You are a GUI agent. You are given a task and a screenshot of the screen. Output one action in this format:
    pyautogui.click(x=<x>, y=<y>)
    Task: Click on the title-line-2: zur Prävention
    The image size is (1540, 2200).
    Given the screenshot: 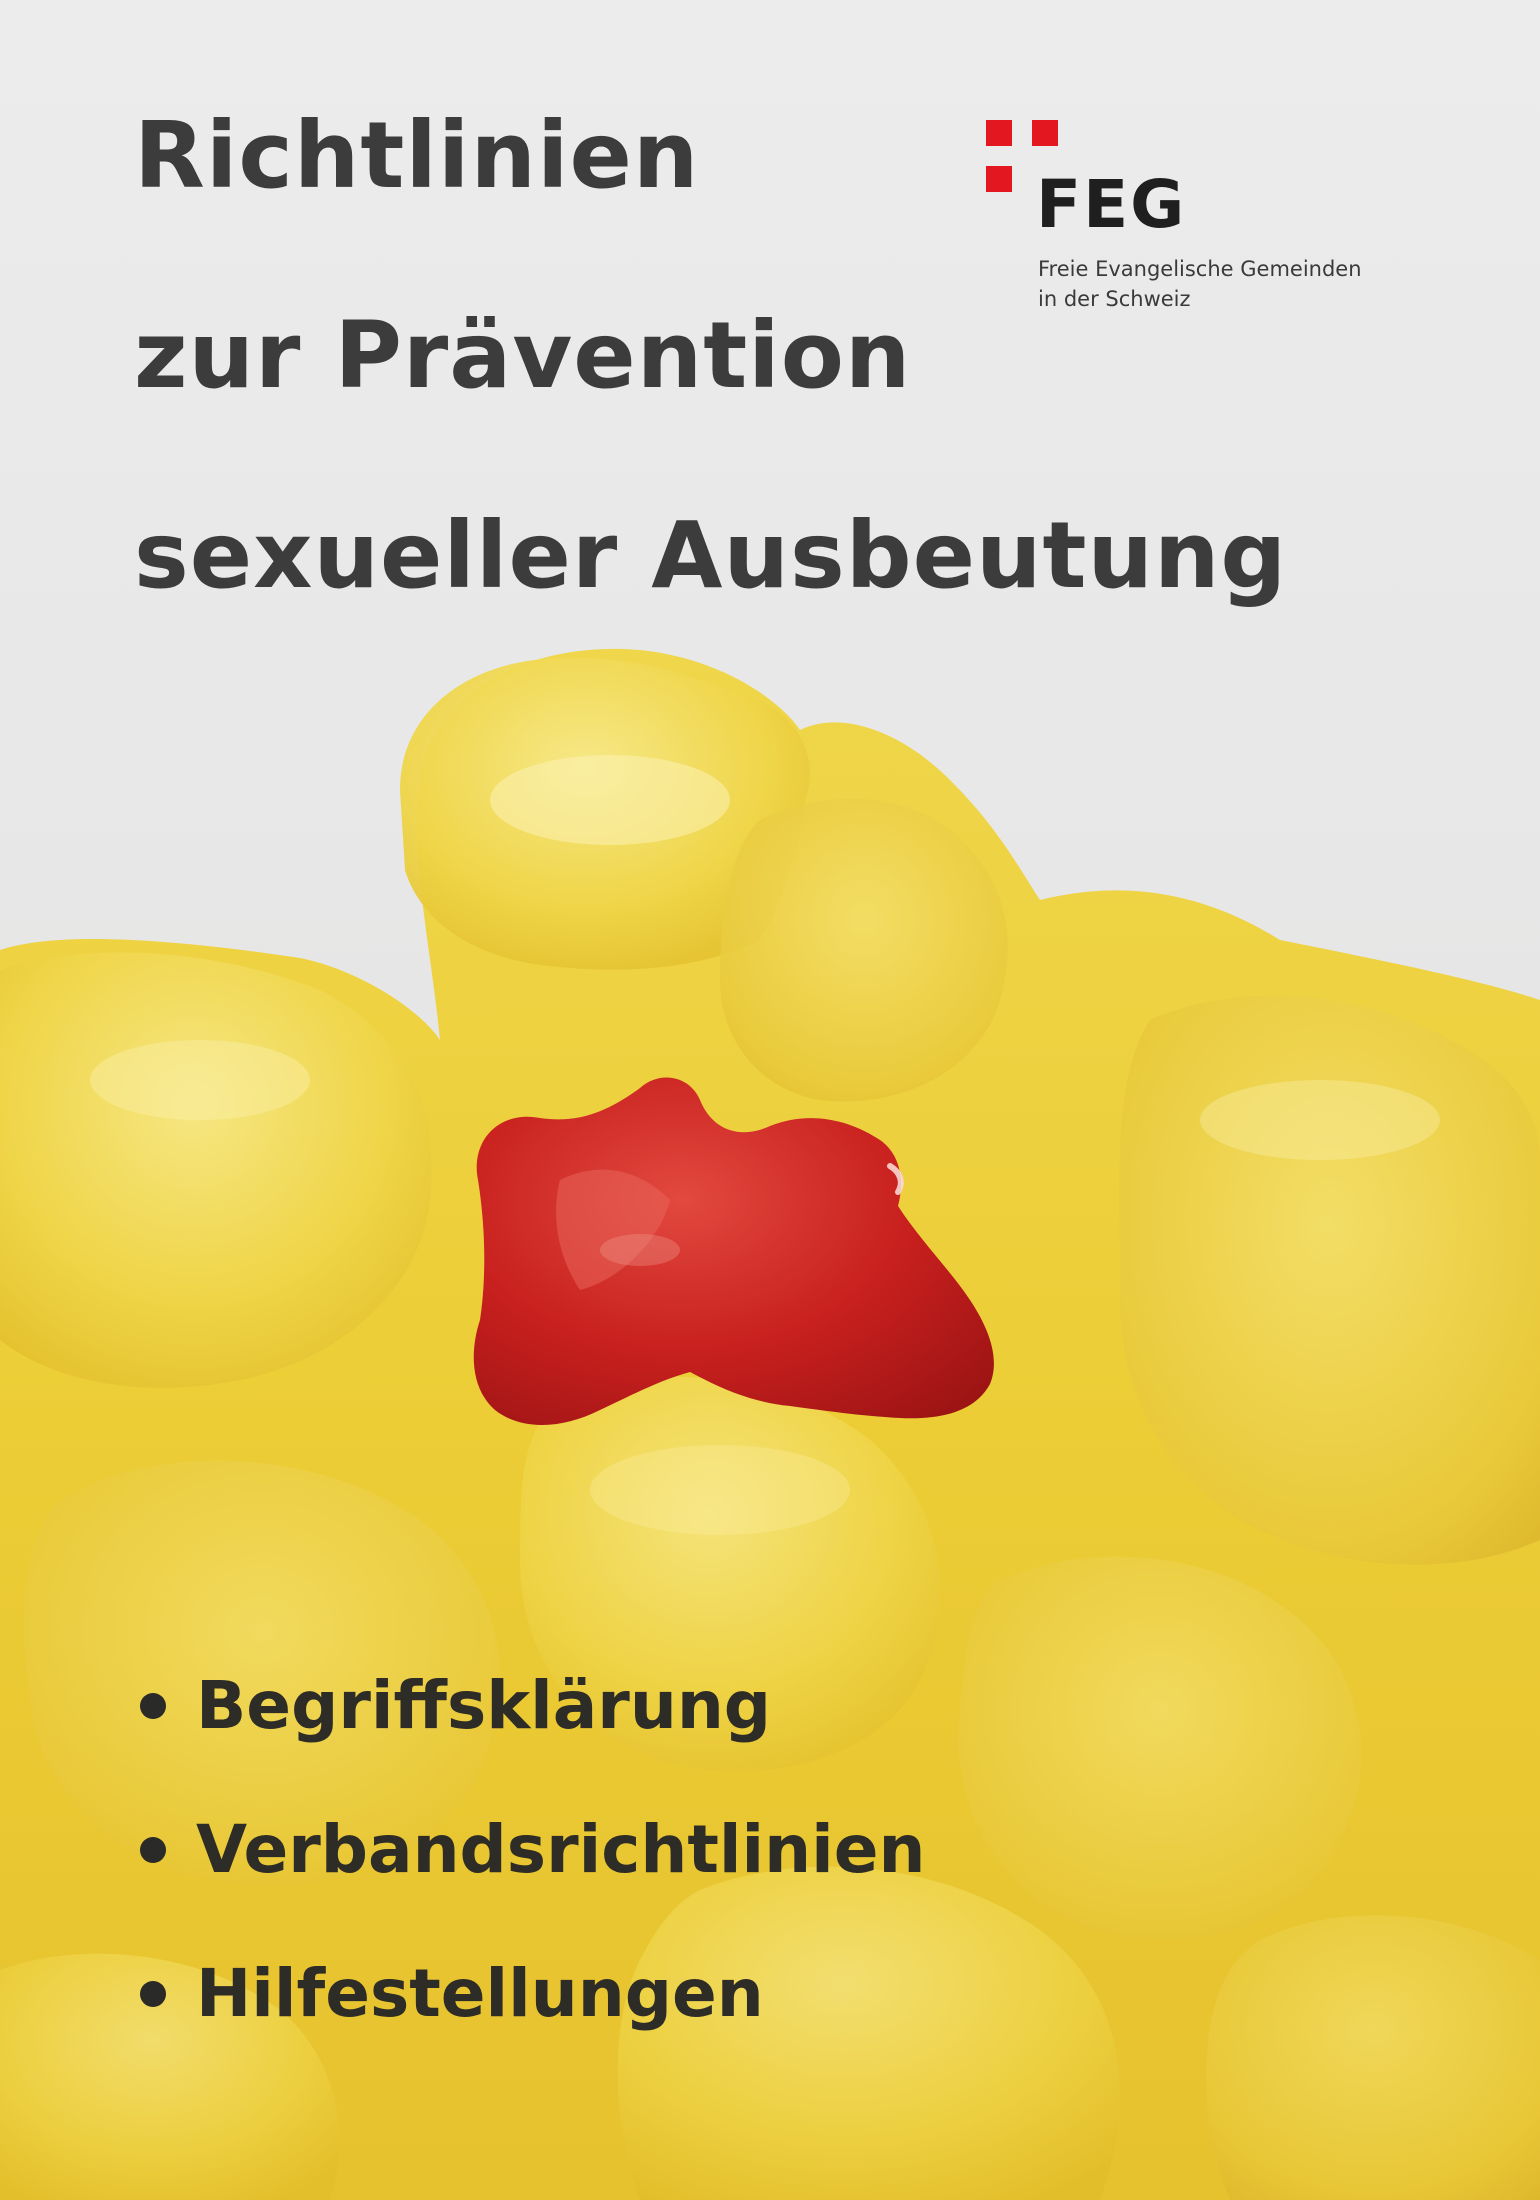 What is the action you would take?
    pyautogui.click(x=523, y=355)
    